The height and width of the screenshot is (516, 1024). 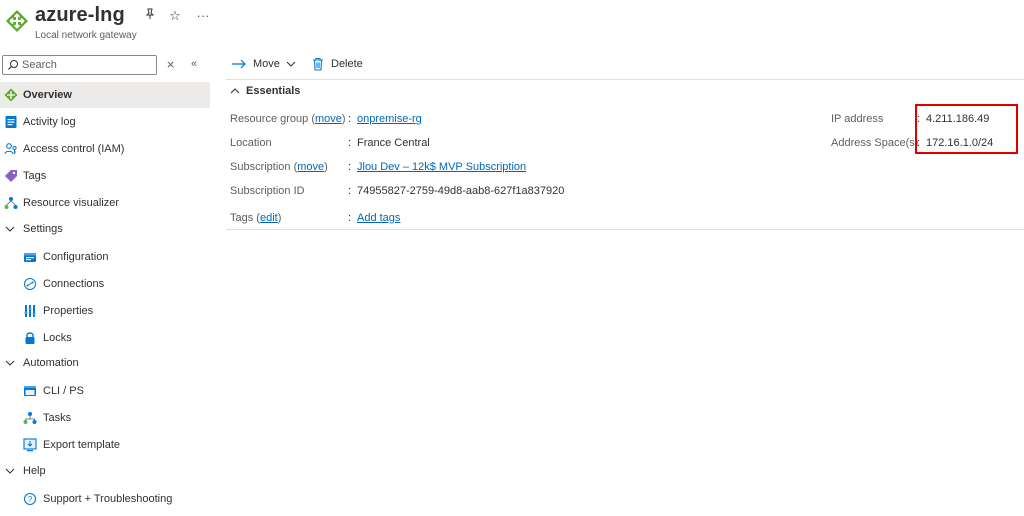 What do you see at coordinates (966, 129) in the screenshot?
I see `highlight-annotation` at bounding box center [966, 129].